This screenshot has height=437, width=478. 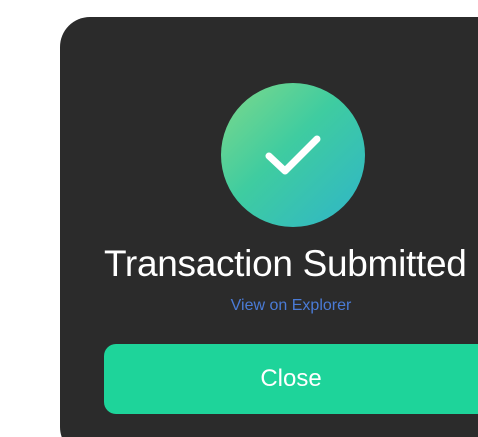 I want to click on close-button: Close, so click(x=291, y=379).